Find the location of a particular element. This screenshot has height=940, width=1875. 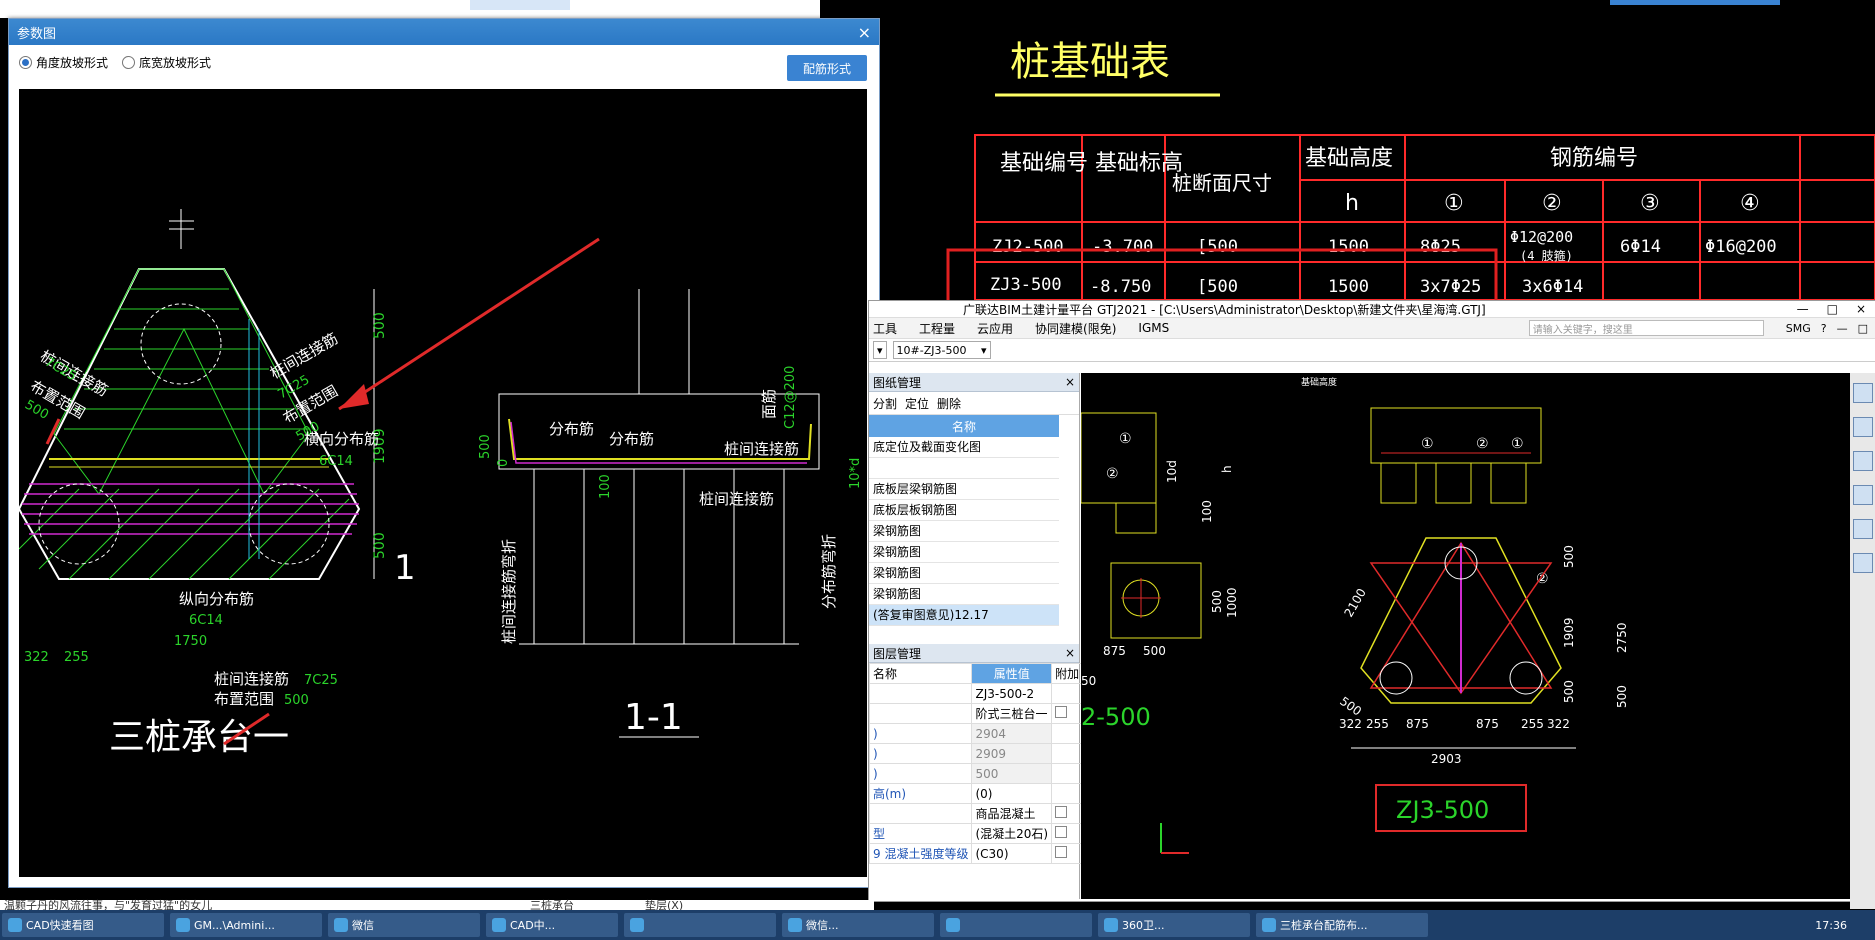

radio-width-label: 底宽放坡形式 is located at coordinates (175, 62).